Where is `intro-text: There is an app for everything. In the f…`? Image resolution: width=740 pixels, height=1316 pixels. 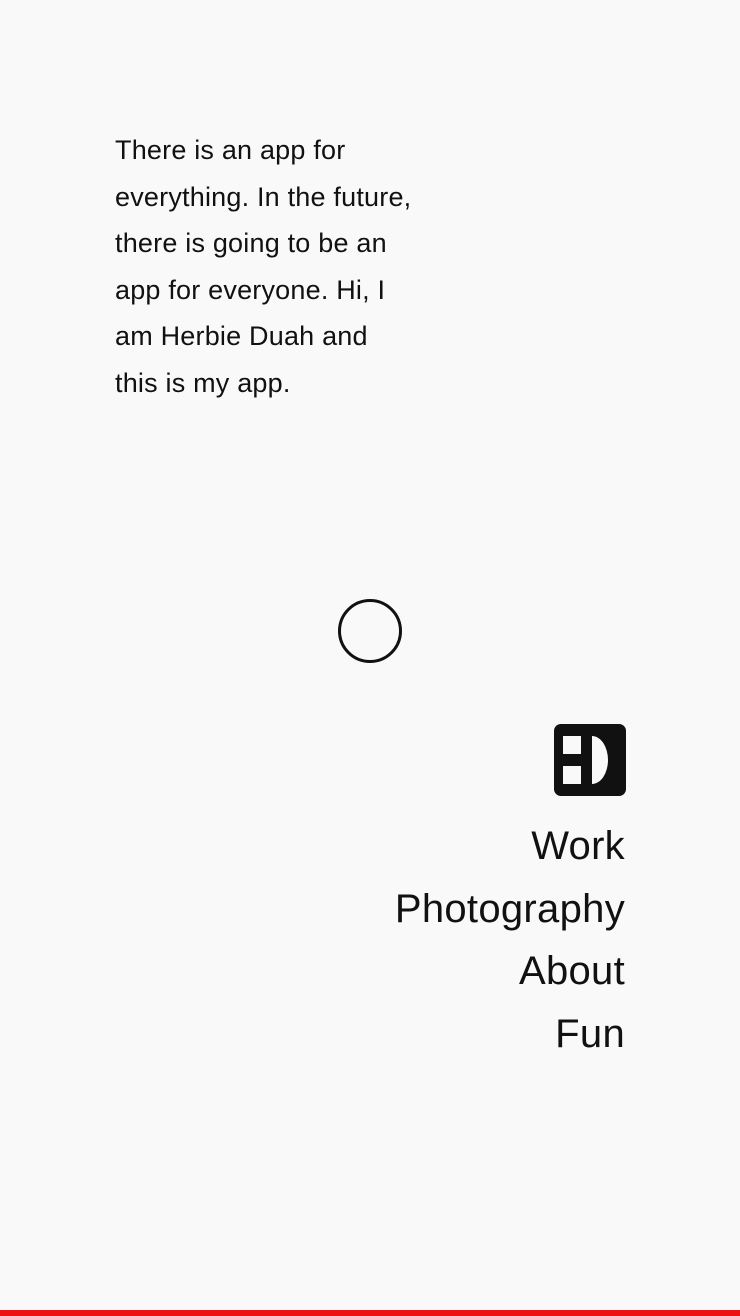 intro-text: There is an app for everything. In the f… is located at coordinates (263, 266).